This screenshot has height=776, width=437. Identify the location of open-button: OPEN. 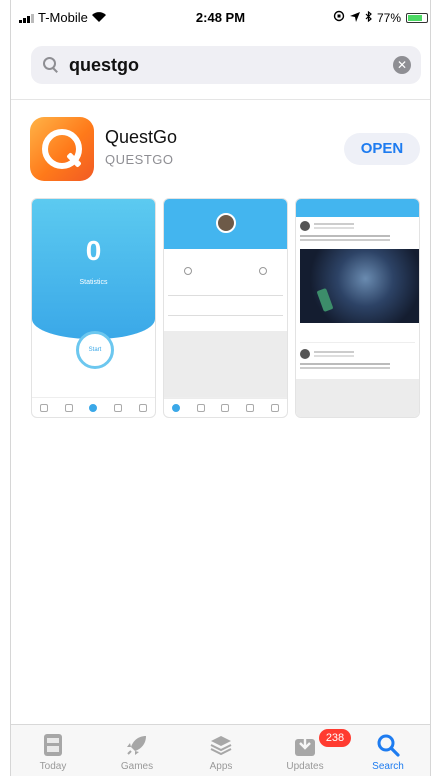
(382, 149).